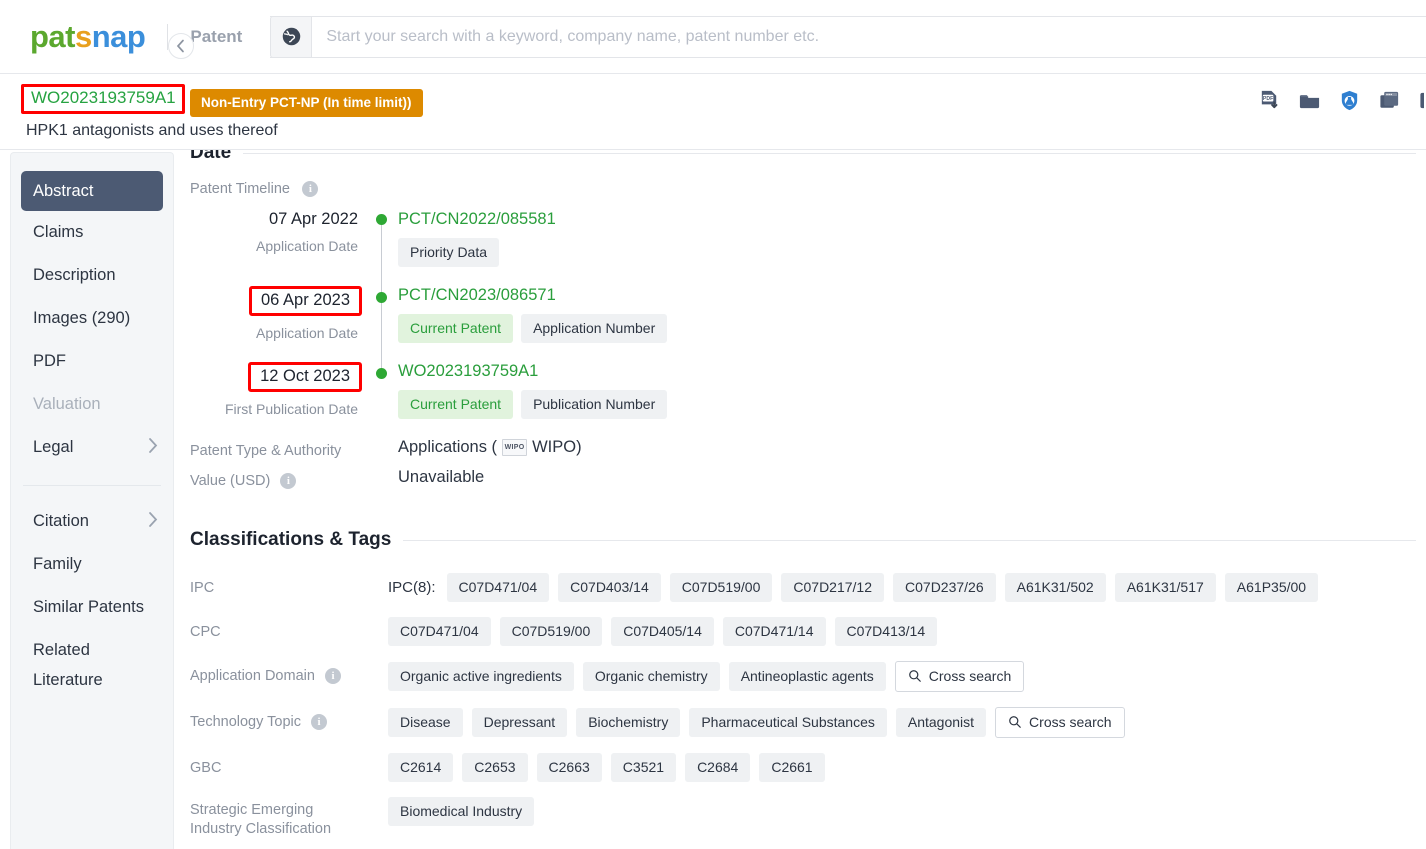  I want to click on search-icon, so click(1015, 722).